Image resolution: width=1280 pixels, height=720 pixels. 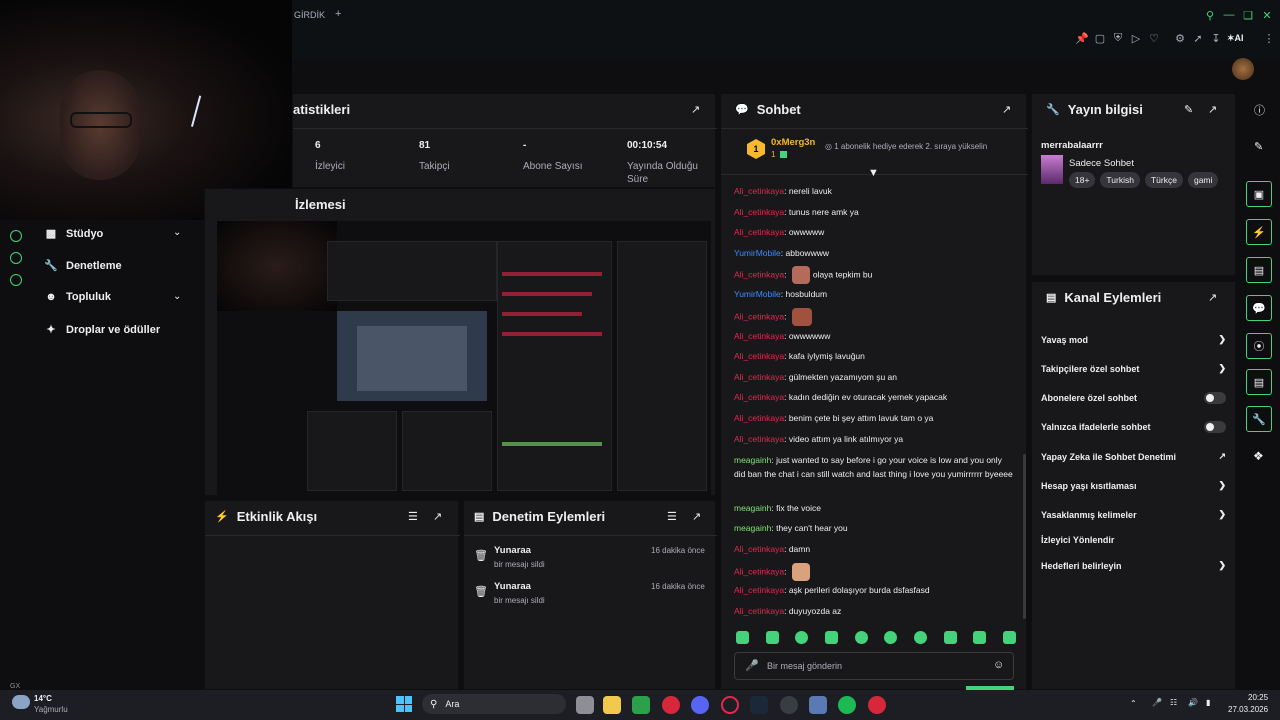 I want to click on extensions-icon: ⚙, so click(x=1180, y=38).